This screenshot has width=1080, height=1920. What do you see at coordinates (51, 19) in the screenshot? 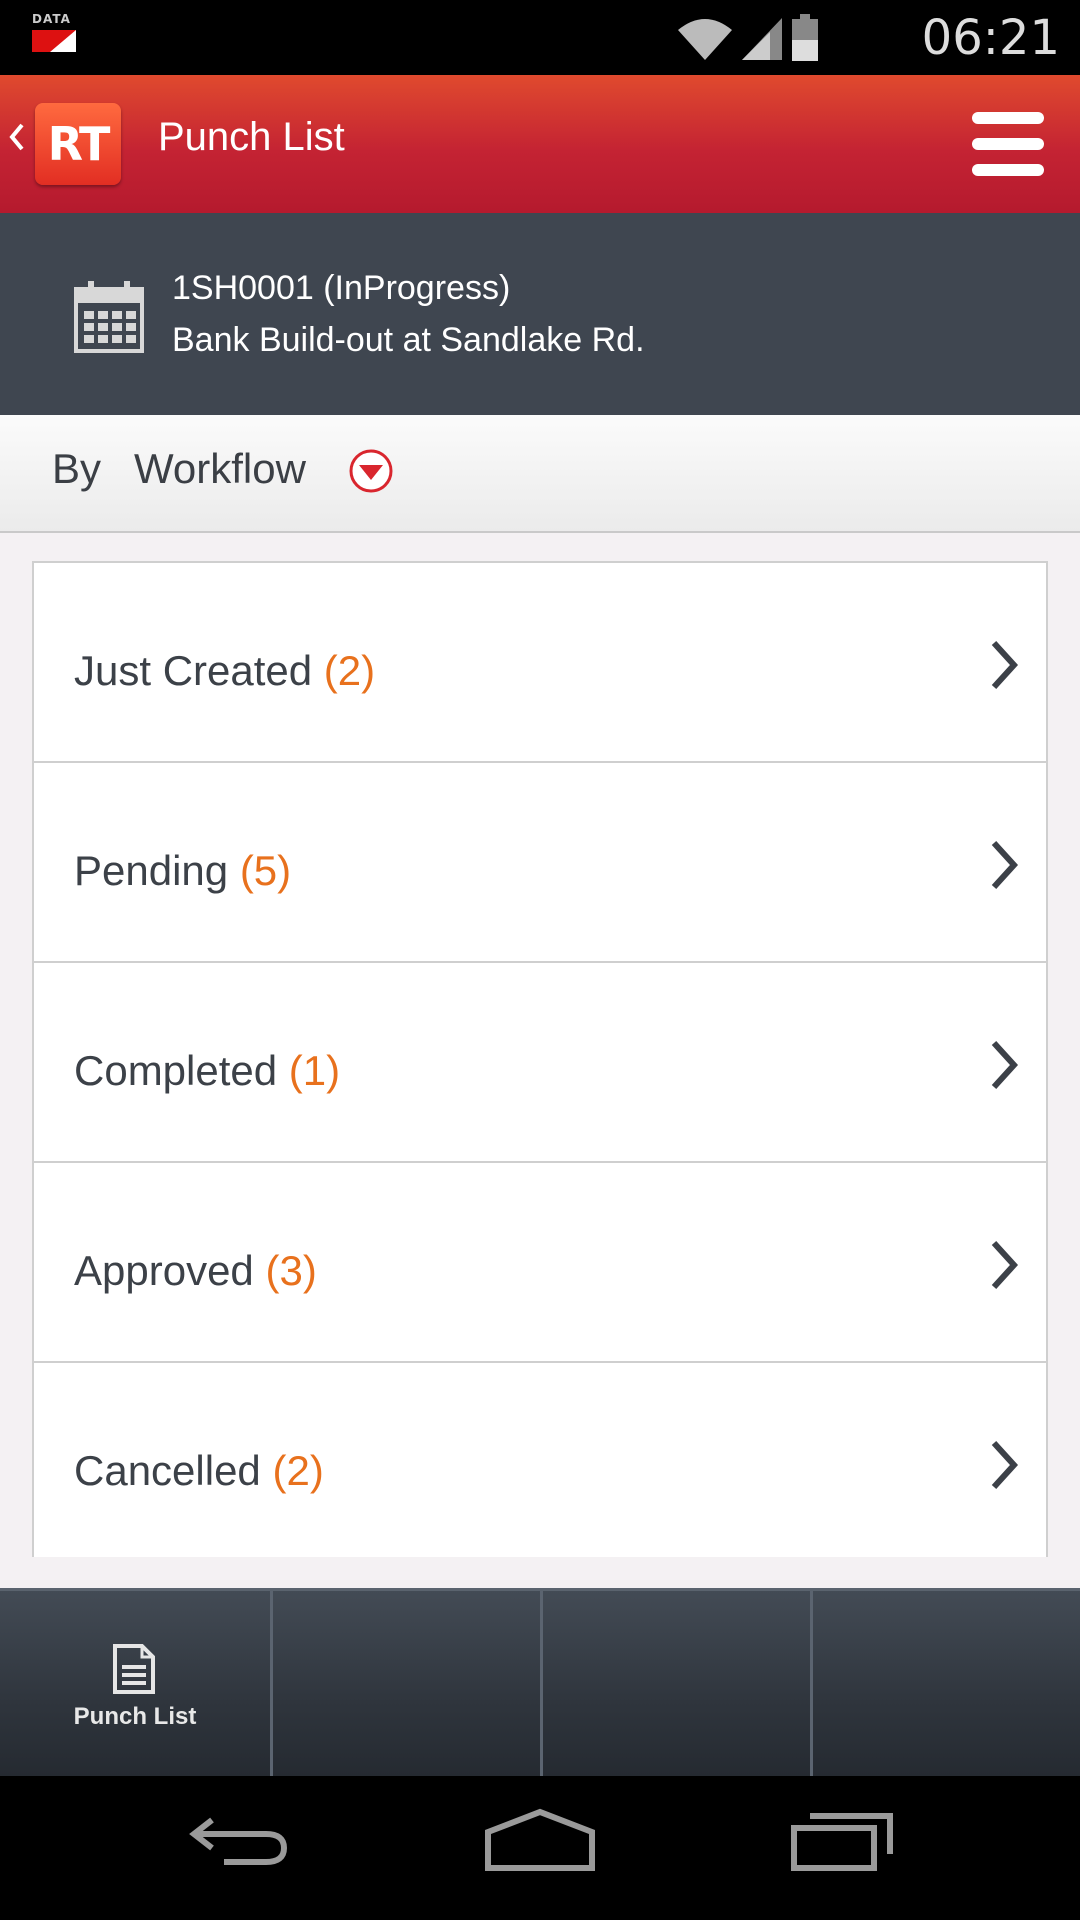
I see `data-label: DATA` at bounding box center [51, 19].